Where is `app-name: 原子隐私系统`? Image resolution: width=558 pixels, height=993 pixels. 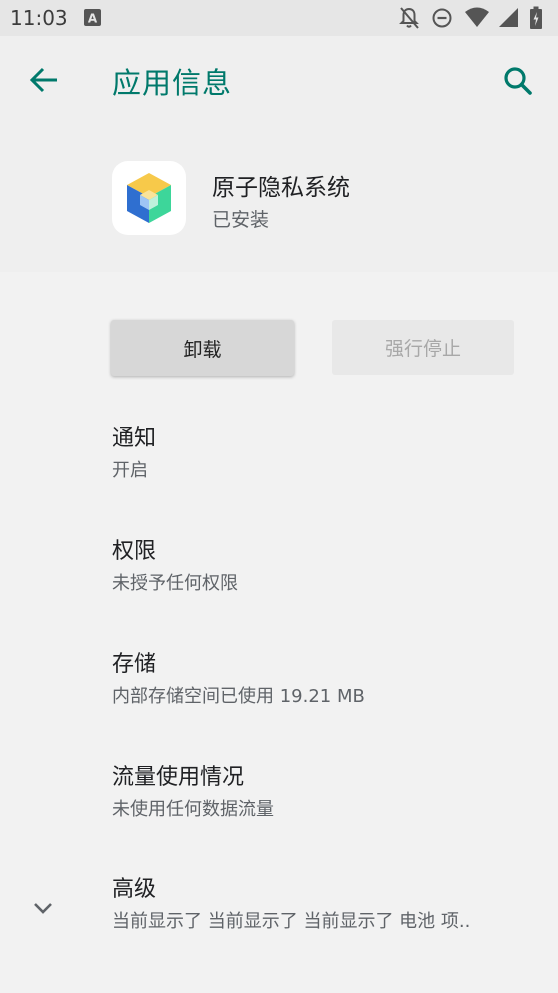 app-name: 原子隐私系统 is located at coordinates (281, 188).